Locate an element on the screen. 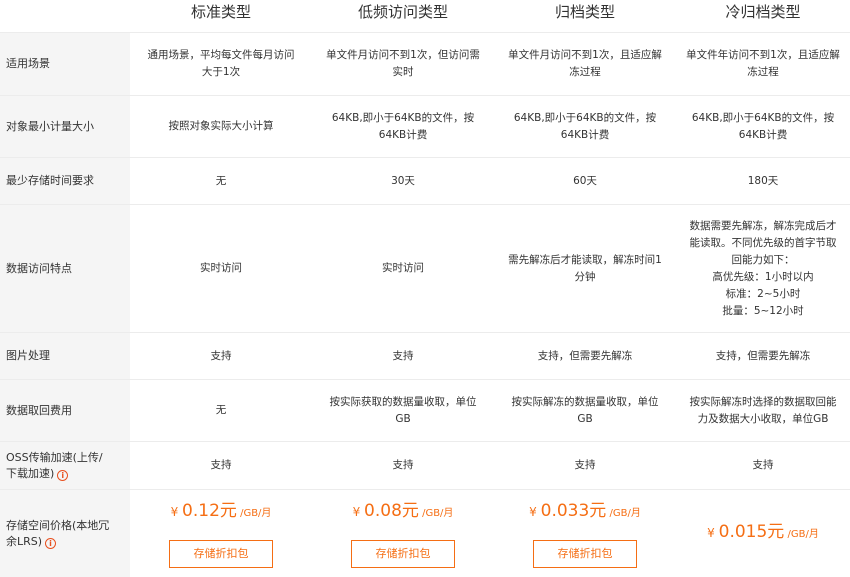 Image resolution: width=850 pixels, height=577 pixels. table-cell-standard: 实时访问 is located at coordinates (221, 268).